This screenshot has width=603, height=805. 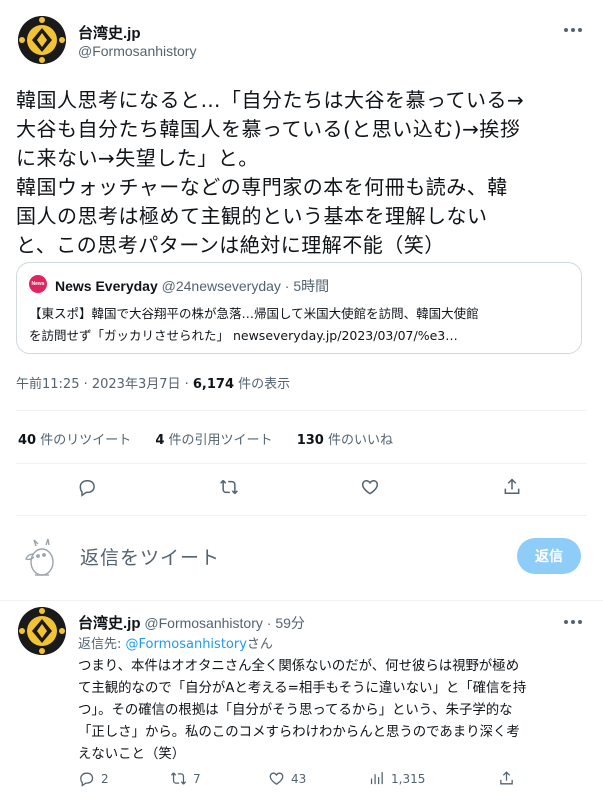 I want to click on quotes-label: 件の引用ツイート, so click(x=218, y=440).